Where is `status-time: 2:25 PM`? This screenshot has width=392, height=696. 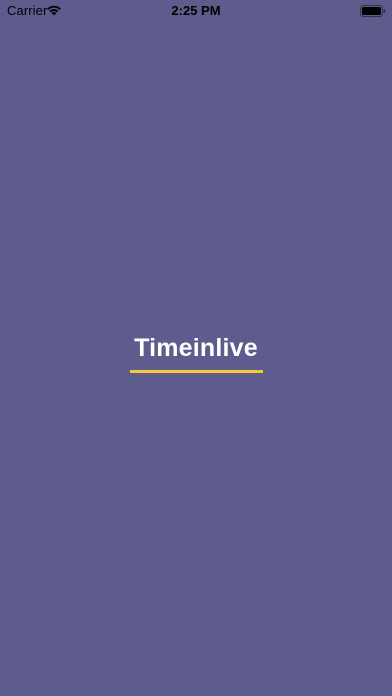
status-time: 2:25 PM is located at coordinates (196, 10).